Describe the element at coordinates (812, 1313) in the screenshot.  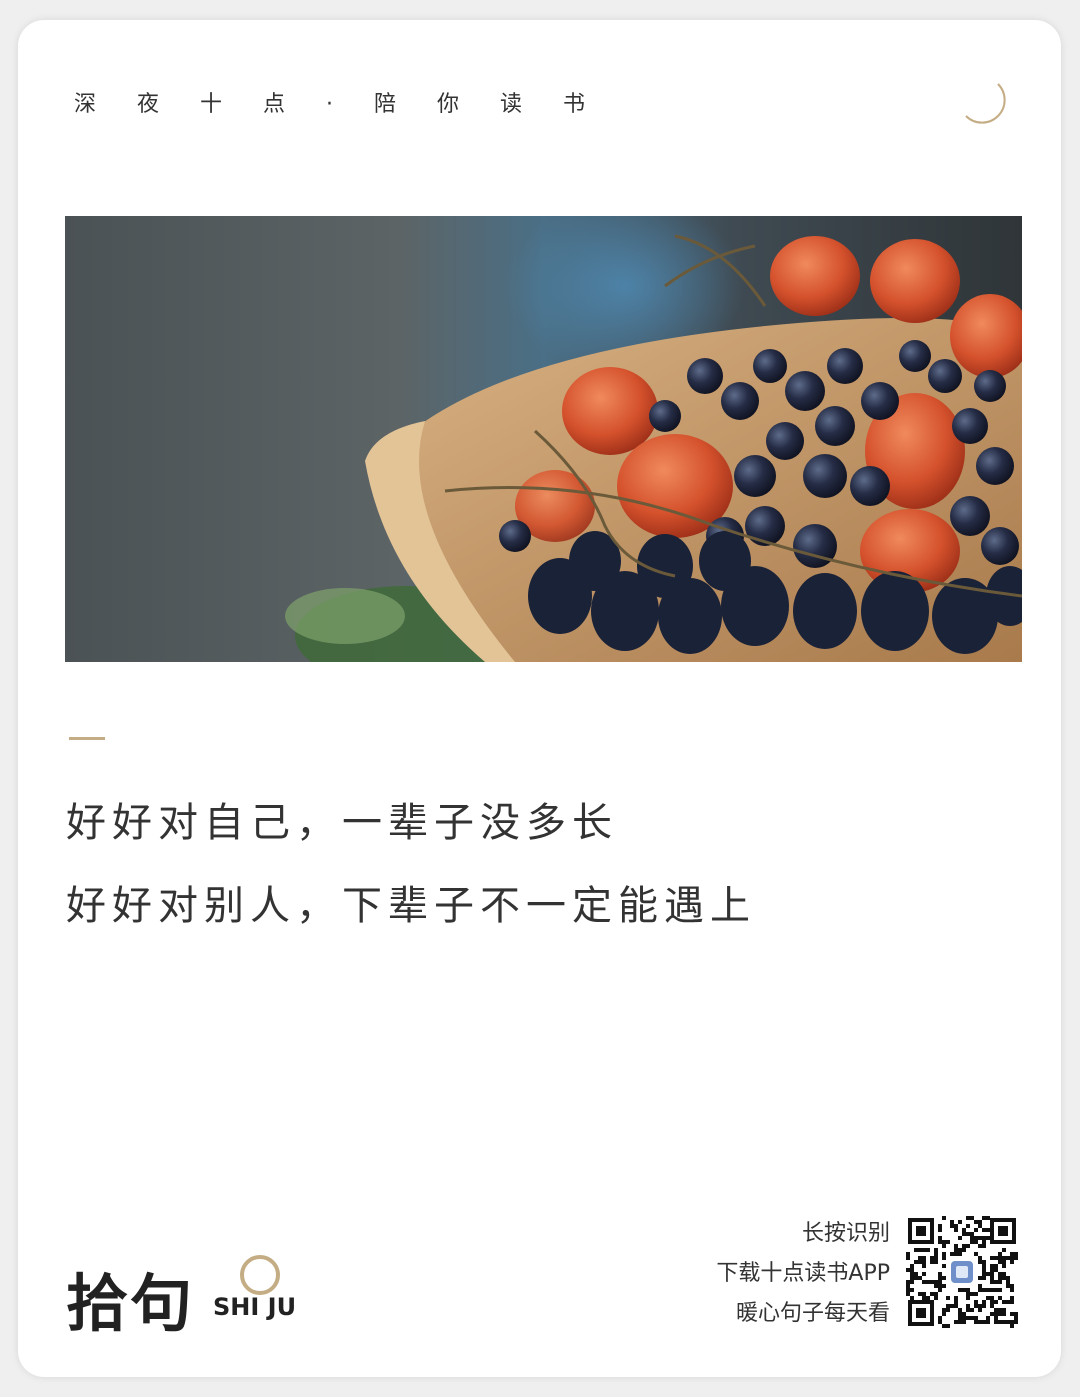
I see `promo-line-3: 暖心句子每天看` at that location.